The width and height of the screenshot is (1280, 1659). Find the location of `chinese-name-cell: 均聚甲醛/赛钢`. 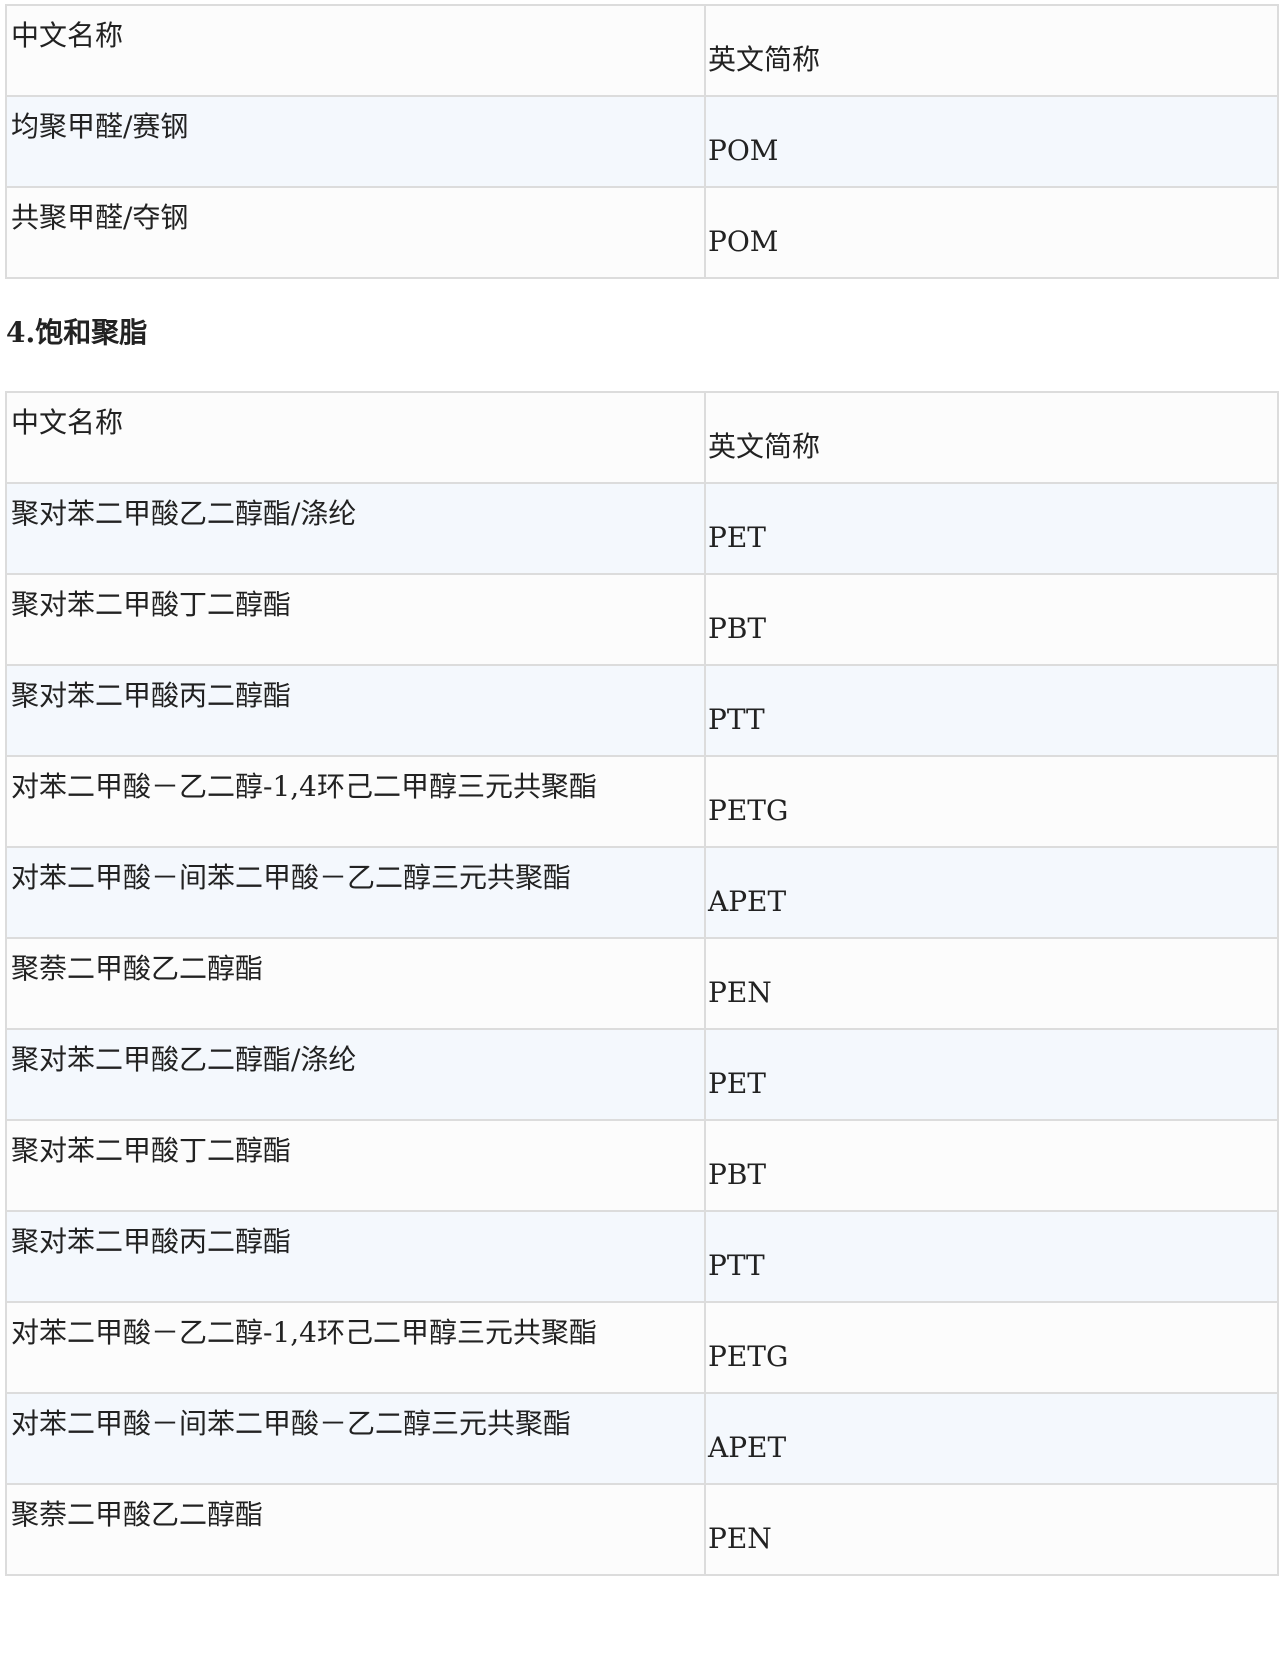

chinese-name-cell: 均聚甲醛/赛钢 is located at coordinates (355, 141).